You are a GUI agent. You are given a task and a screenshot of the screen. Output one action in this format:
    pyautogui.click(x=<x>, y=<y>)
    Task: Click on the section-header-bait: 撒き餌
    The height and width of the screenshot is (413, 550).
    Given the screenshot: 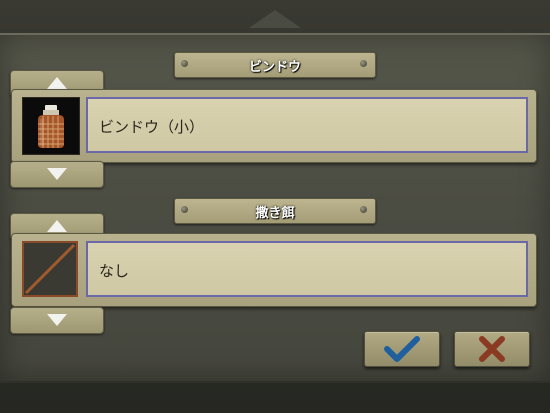 What is the action you would take?
    pyautogui.click(x=275, y=211)
    